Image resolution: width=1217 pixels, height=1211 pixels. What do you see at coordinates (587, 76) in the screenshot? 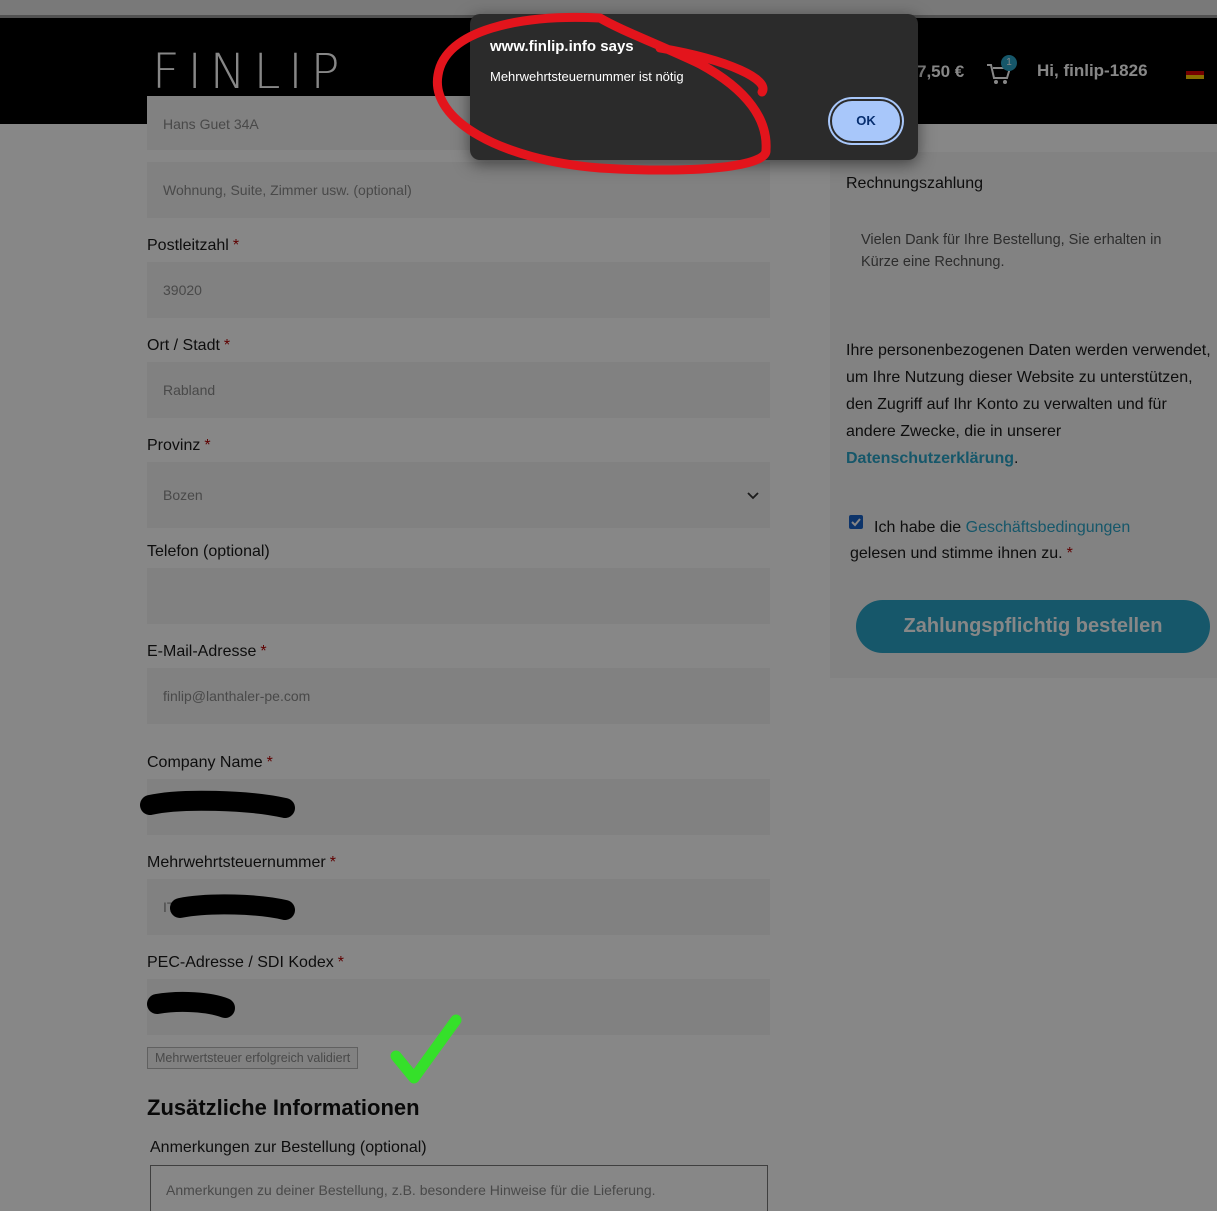
I see `alert-message: Mehrwehrtsteuernummer ist nötig` at bounding box center [587, 76].